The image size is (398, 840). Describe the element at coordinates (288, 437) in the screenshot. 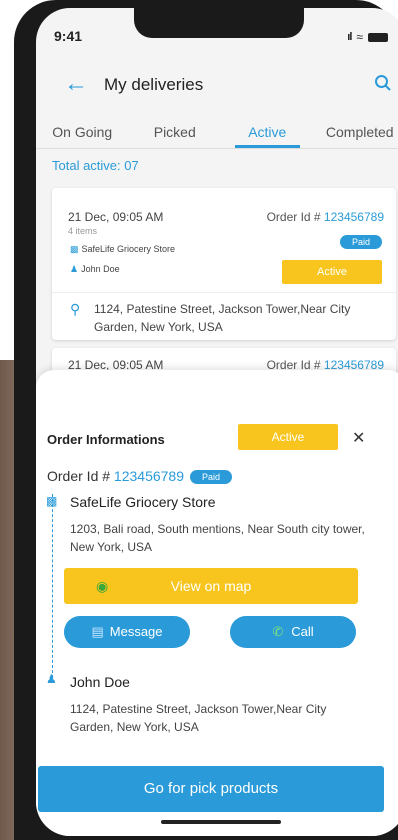

I see `sheet-status-badge: Active` at that location.